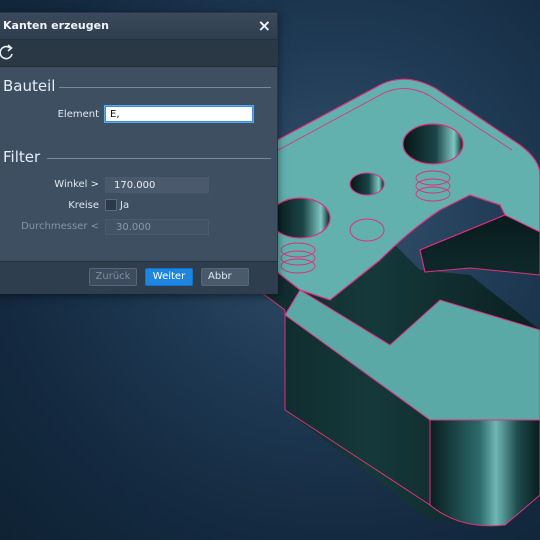 The width and height of the screenshot is (540, 540). Describe the element at coordinates (138, 26) in the screenshot. I see `dialog-titlebar: Kanten erzeugen ×` at that location.